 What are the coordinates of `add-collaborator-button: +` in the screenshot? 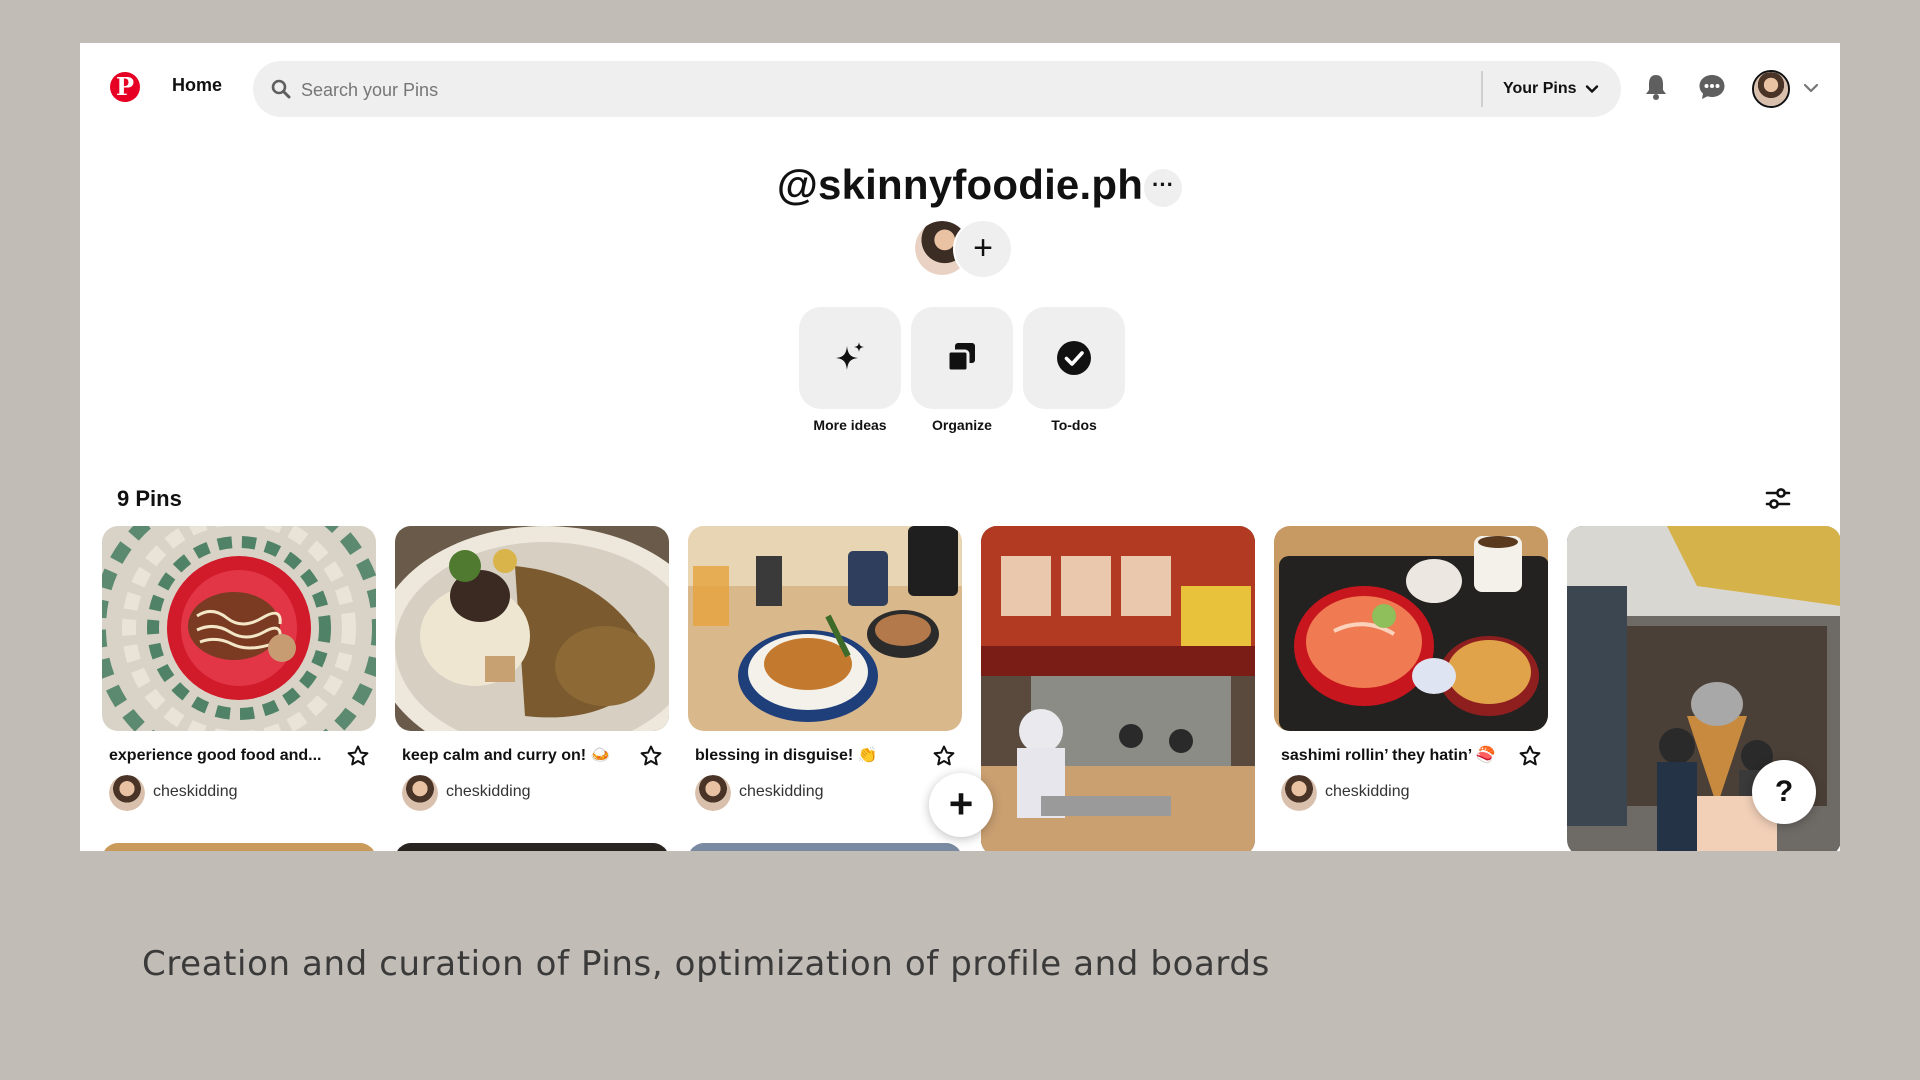 It's located at (983, 249).